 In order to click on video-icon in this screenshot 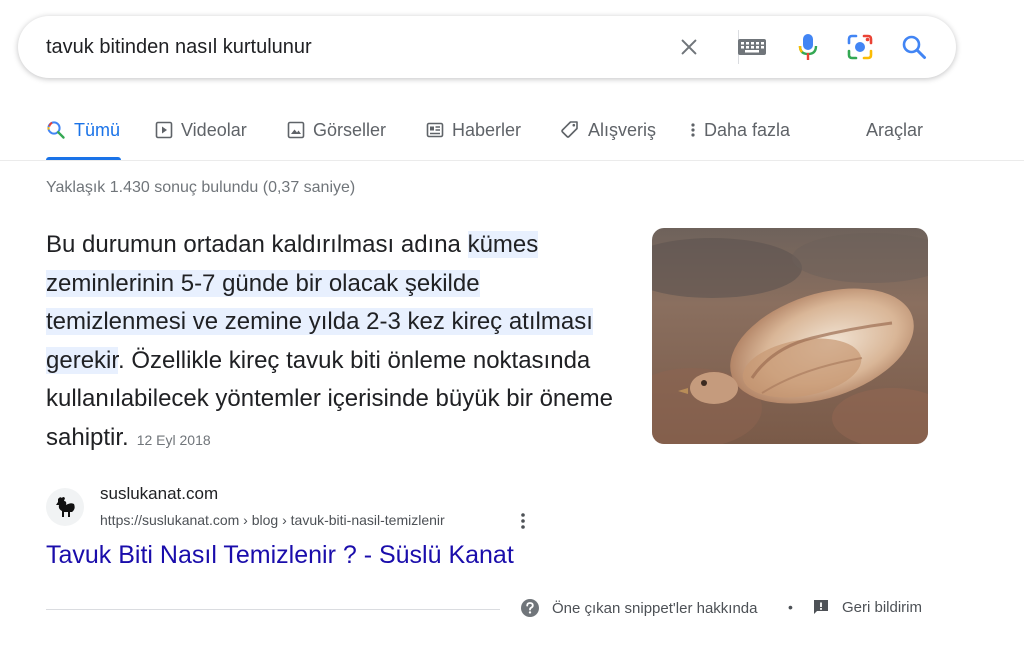, I will do `click(164, 130)`.